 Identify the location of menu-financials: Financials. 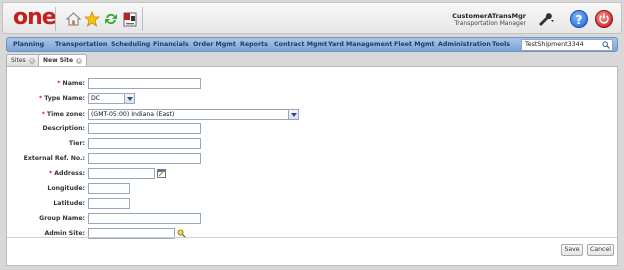
(171, 45).